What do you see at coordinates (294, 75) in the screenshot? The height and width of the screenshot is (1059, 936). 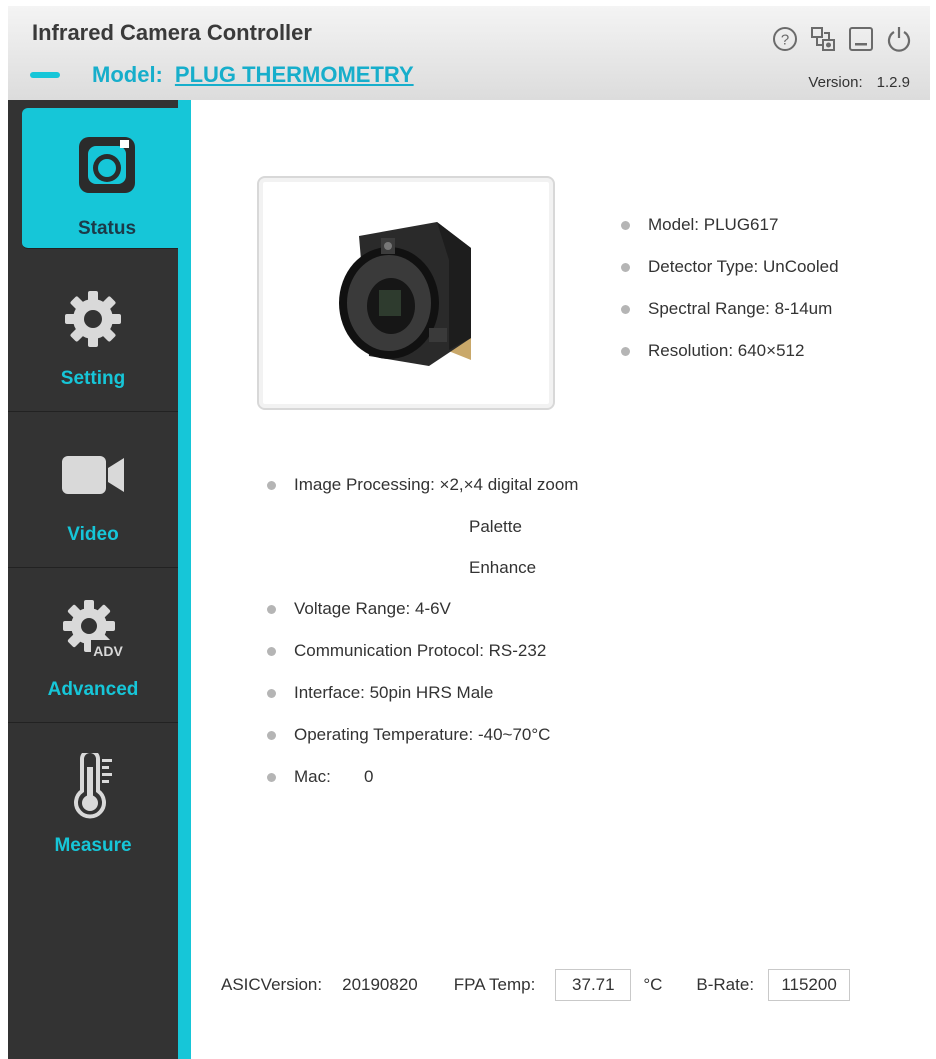 I see `model-link: PLUG THERMOMETRY` at bounding box center [294, 75].